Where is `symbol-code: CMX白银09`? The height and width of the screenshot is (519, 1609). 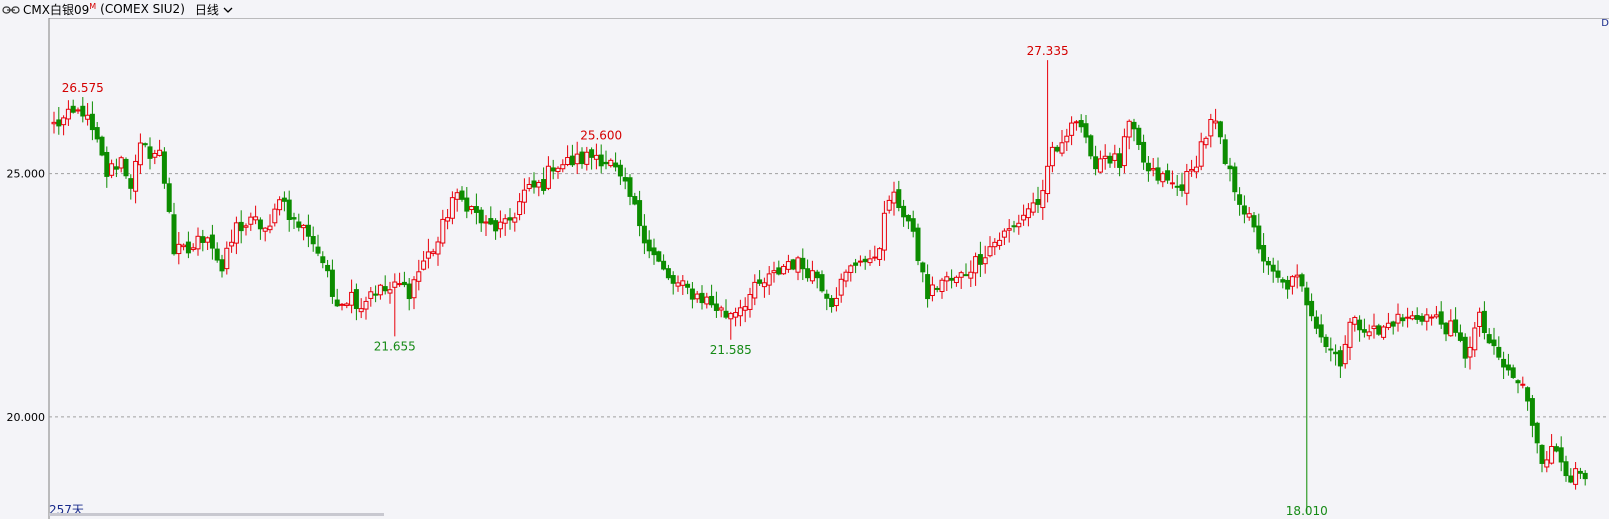 symbol-code: CMX白银09 is located at coordinates (56, 9).